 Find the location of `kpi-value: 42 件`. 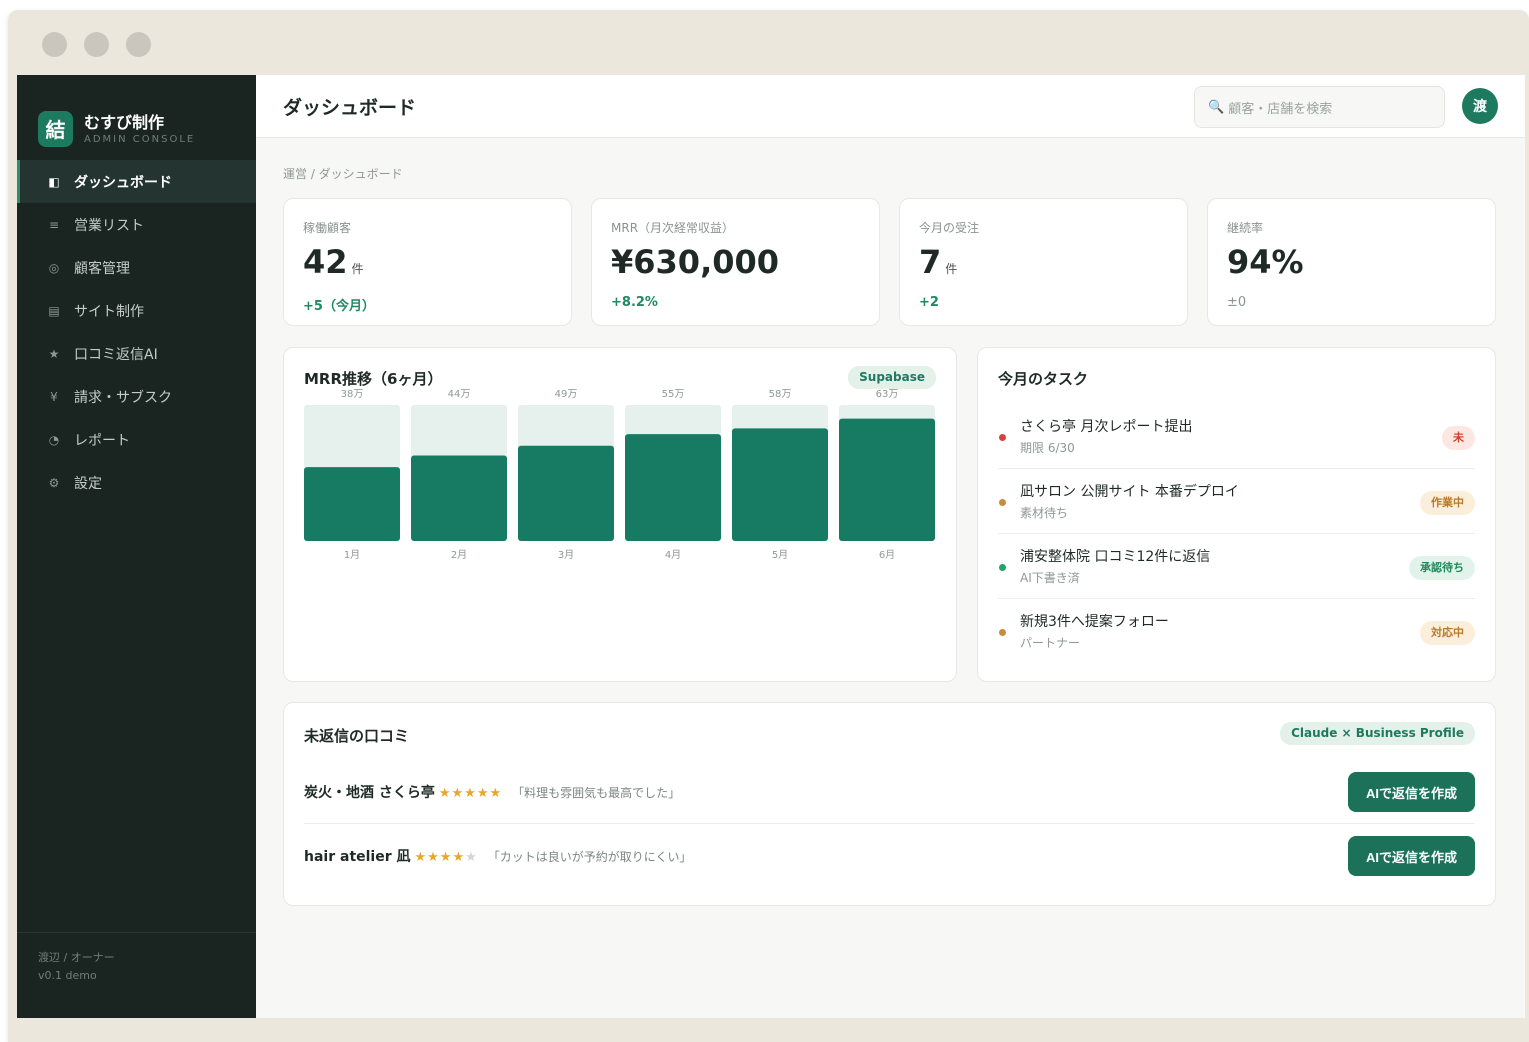

kpi-value: 42 件 is located at coordinates (333, 262).